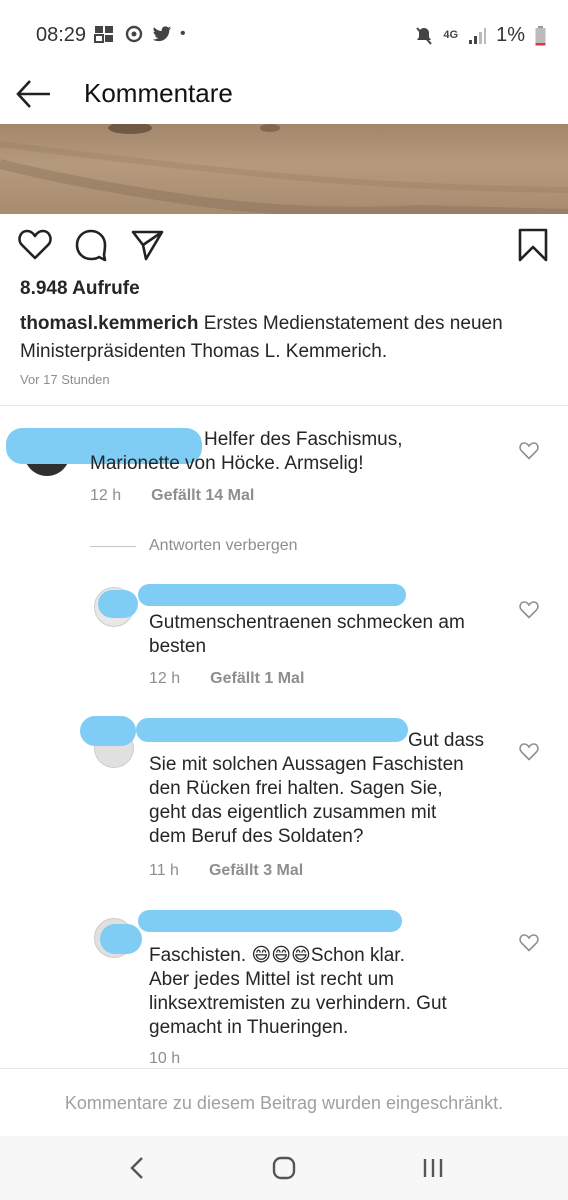 The image size is (568, 1200). What do you see at coordinates (137, 1168) in the screenshot?
I see `nav-back-icon` at bounding box center [137, 1168].